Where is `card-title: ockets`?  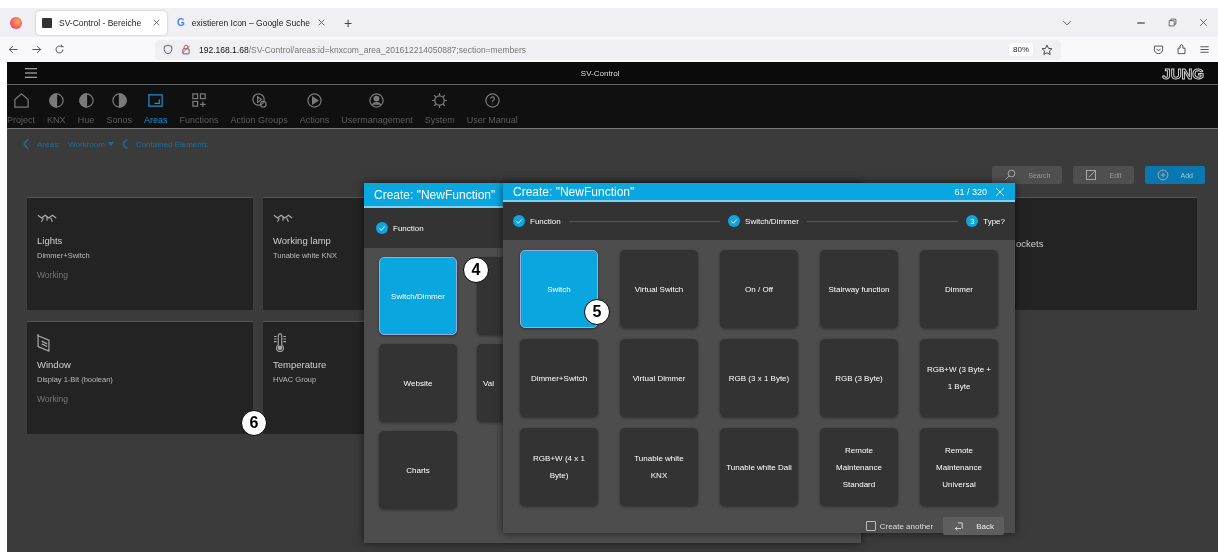
card-title: ockets is located at coordinates (1030, 243).